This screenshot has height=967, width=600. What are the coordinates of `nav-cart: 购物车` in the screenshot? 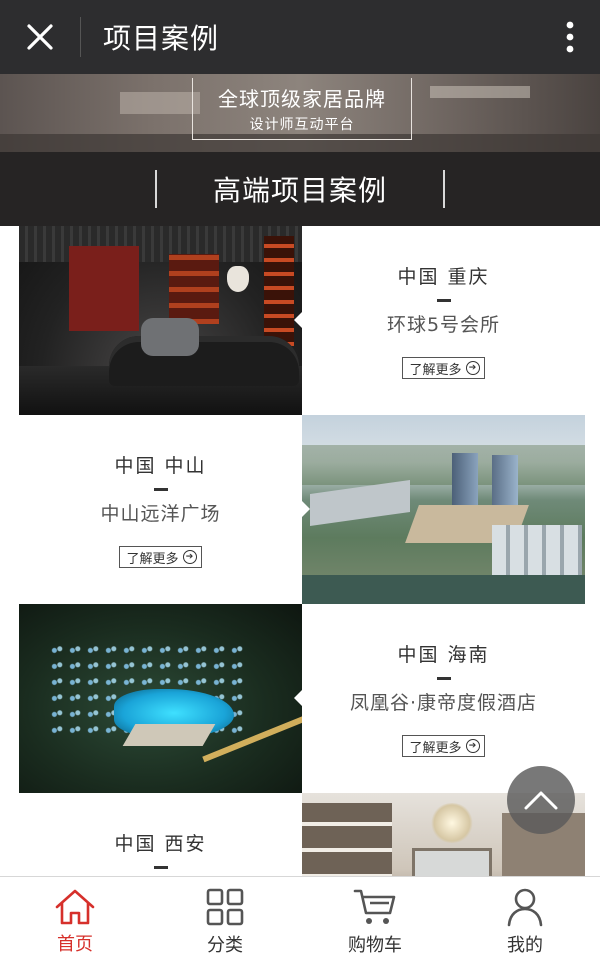 It's located at (375, 922).